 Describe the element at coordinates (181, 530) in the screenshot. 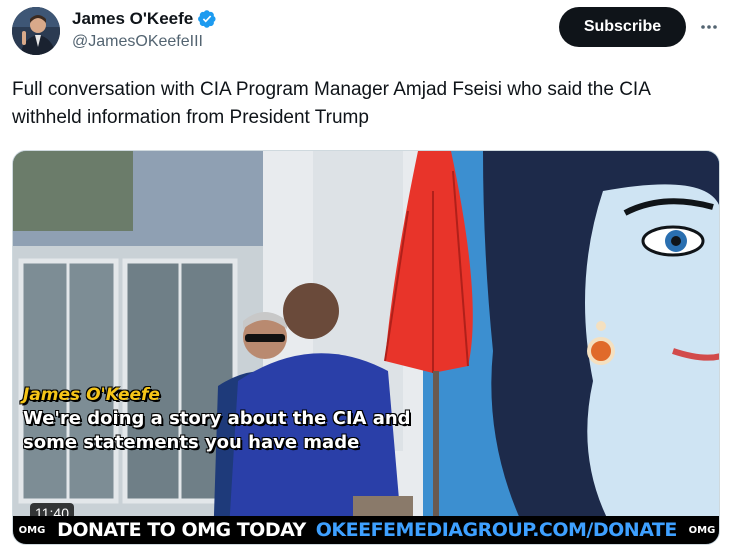

I see `ticker-text: DONATE TO OMG TODAY` at that location.